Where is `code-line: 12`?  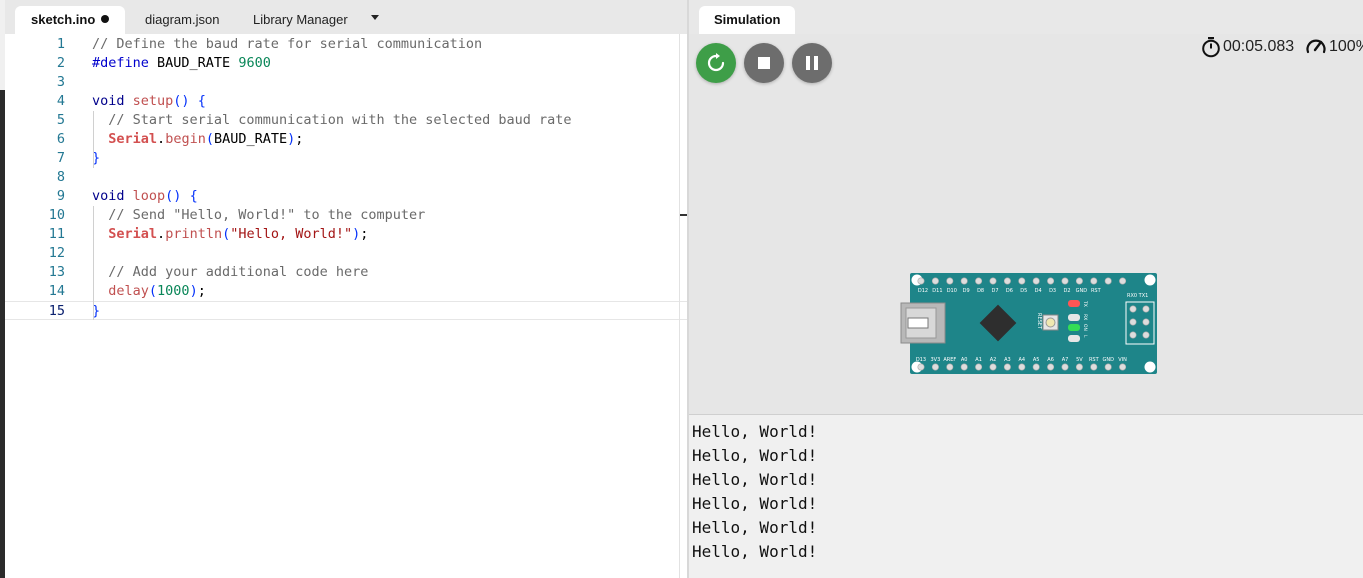
code-line: 12 is located at coordinates (346, 253).